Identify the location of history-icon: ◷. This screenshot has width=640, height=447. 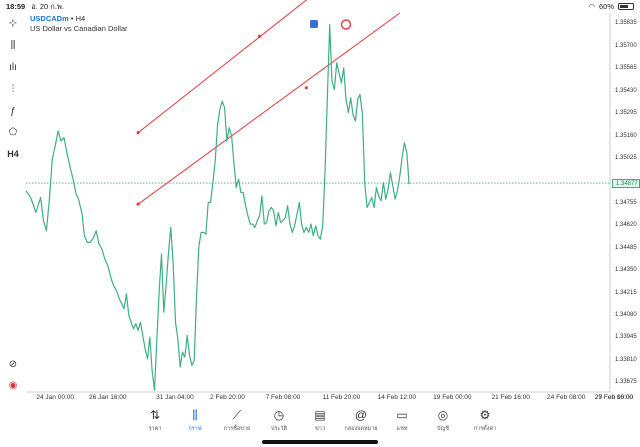
(279, 415).